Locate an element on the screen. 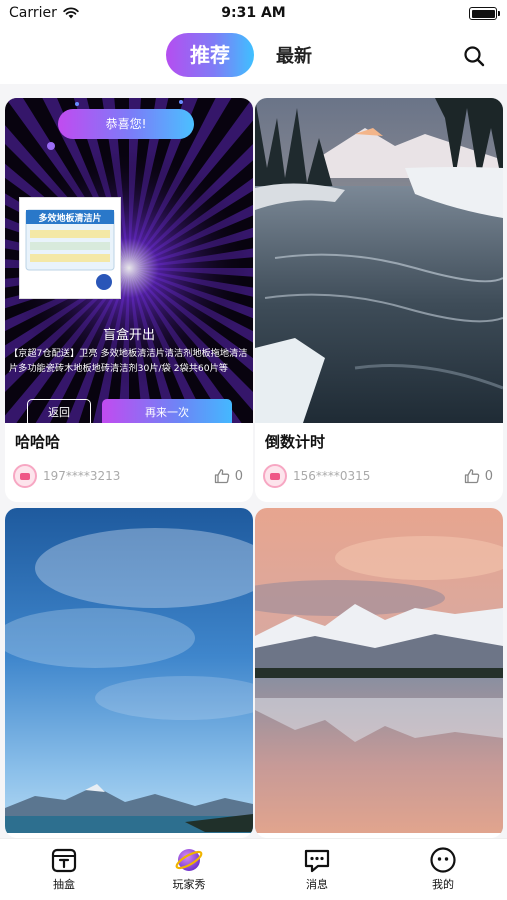  product-label: 多效地板清洁片 is located at coordinates (69, 218).